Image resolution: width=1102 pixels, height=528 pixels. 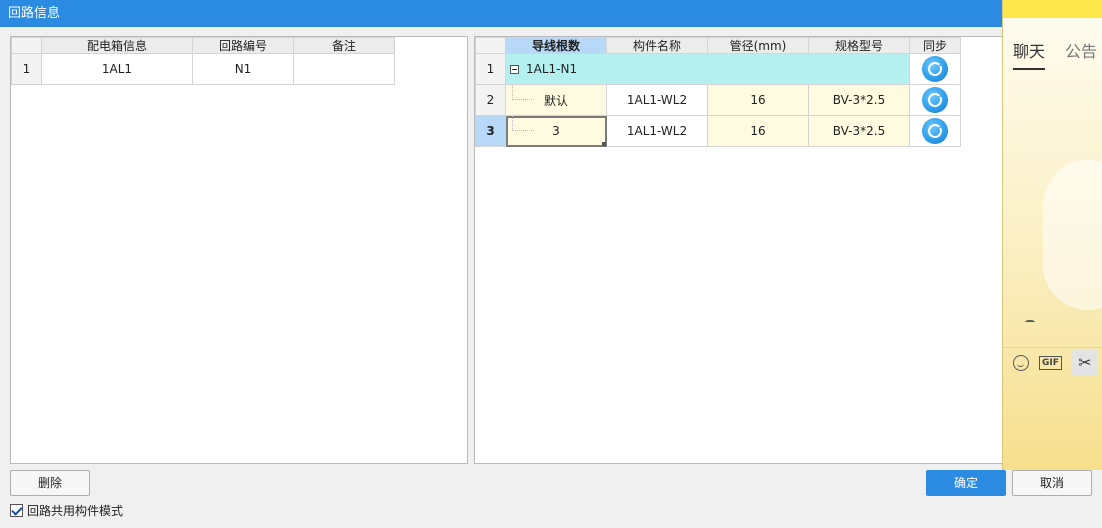 I want to click on table-row: 1 1AL1 N1, so click(x=203, y=69).